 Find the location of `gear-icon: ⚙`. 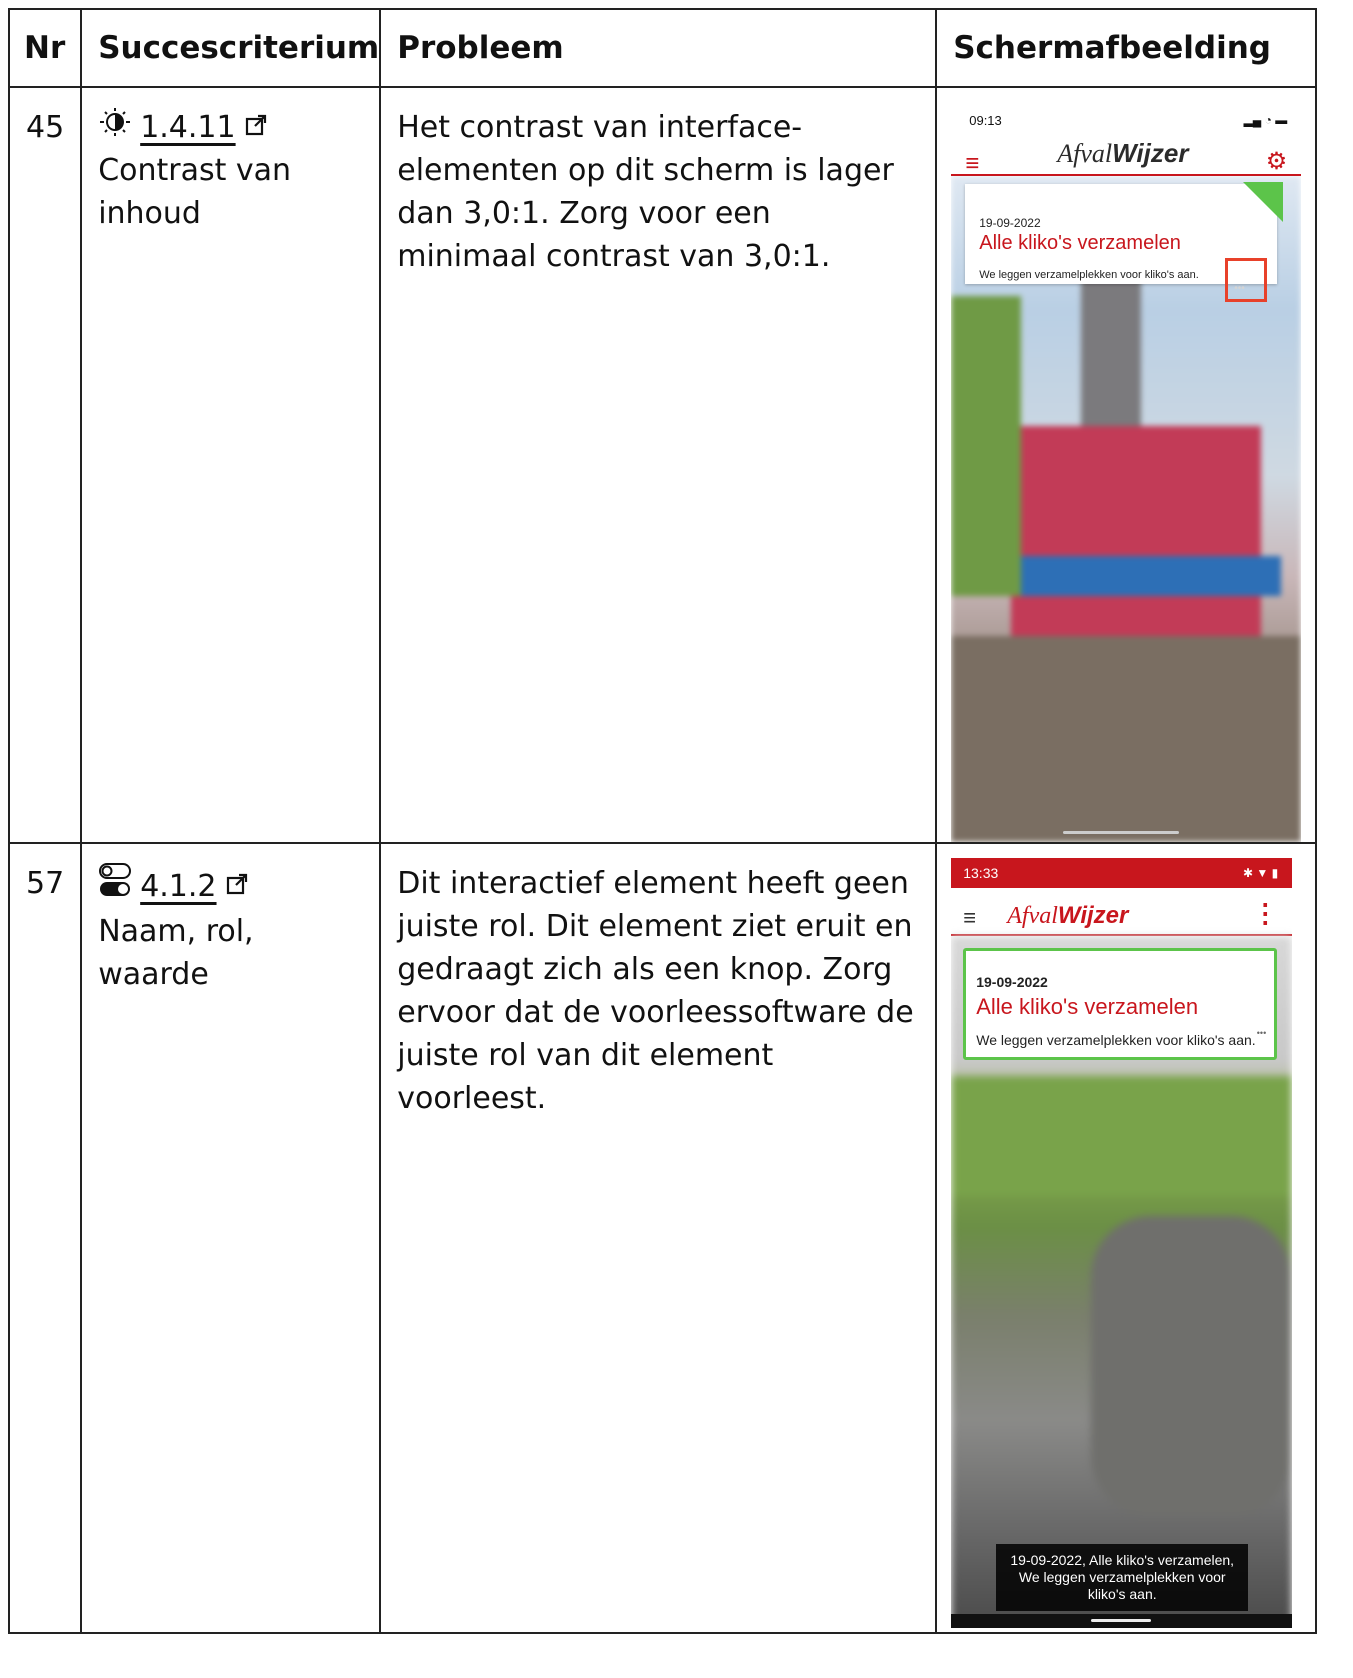

gear-icon: ⚙ is located at coordinates (1277, 161).